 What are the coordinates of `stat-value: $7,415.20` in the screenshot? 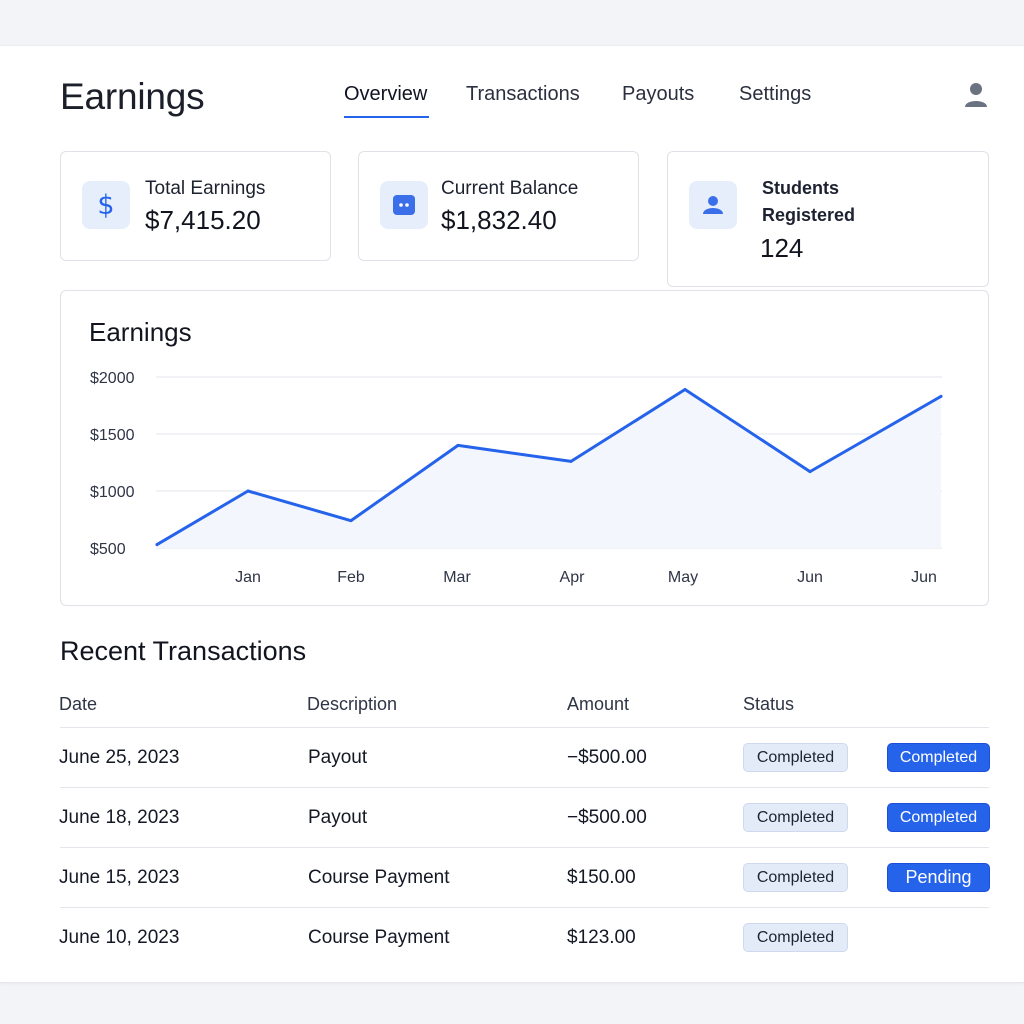 It's located at (203, 220).